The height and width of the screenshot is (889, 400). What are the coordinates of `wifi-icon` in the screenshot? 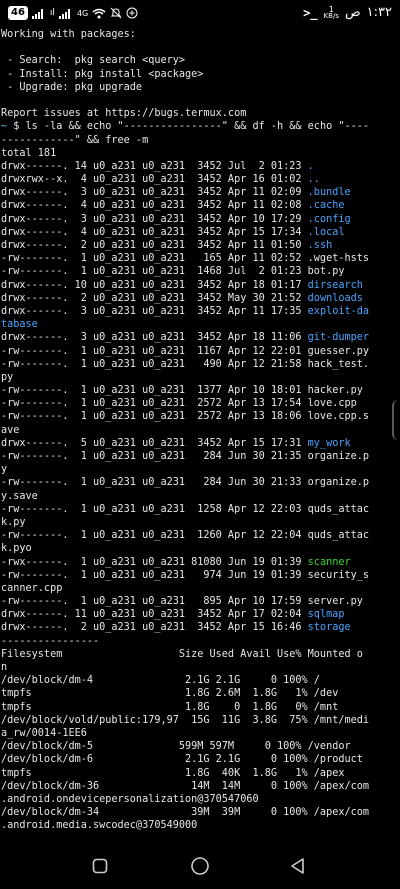 It's located at (99, 13).